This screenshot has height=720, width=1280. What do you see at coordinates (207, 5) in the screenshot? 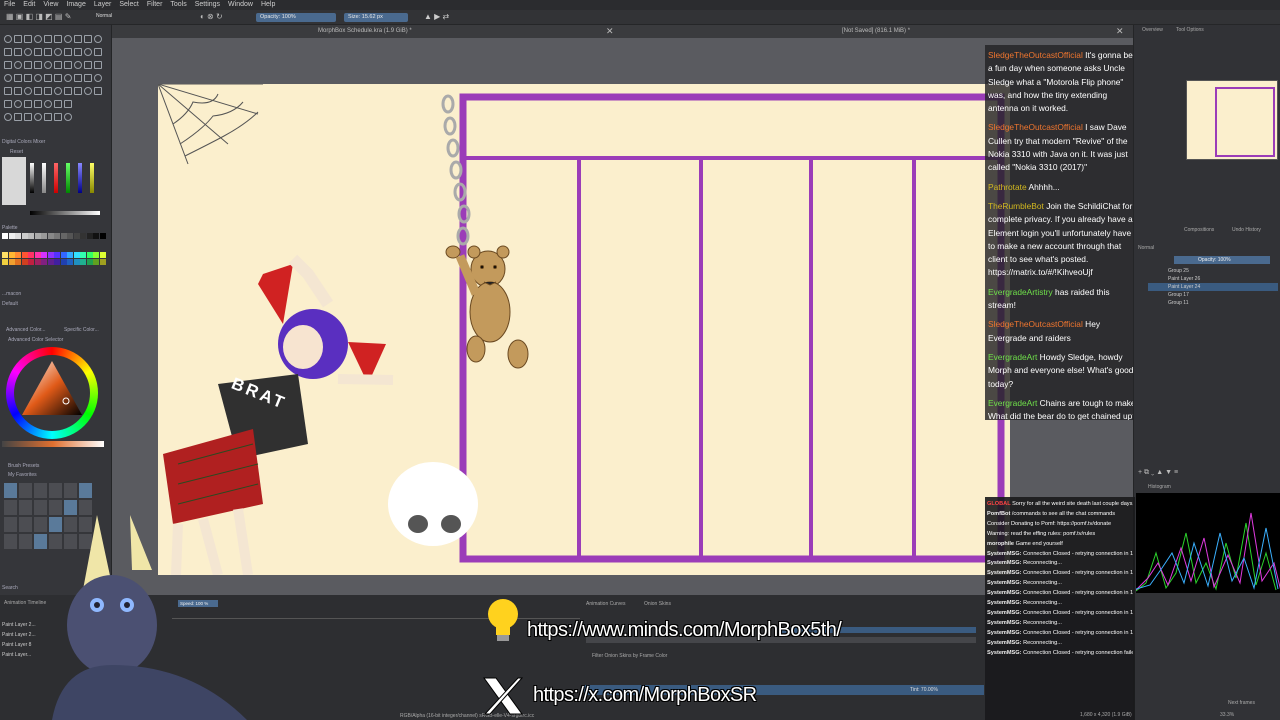
I see `menu-item: Settings` at bounding box center [207, 5].